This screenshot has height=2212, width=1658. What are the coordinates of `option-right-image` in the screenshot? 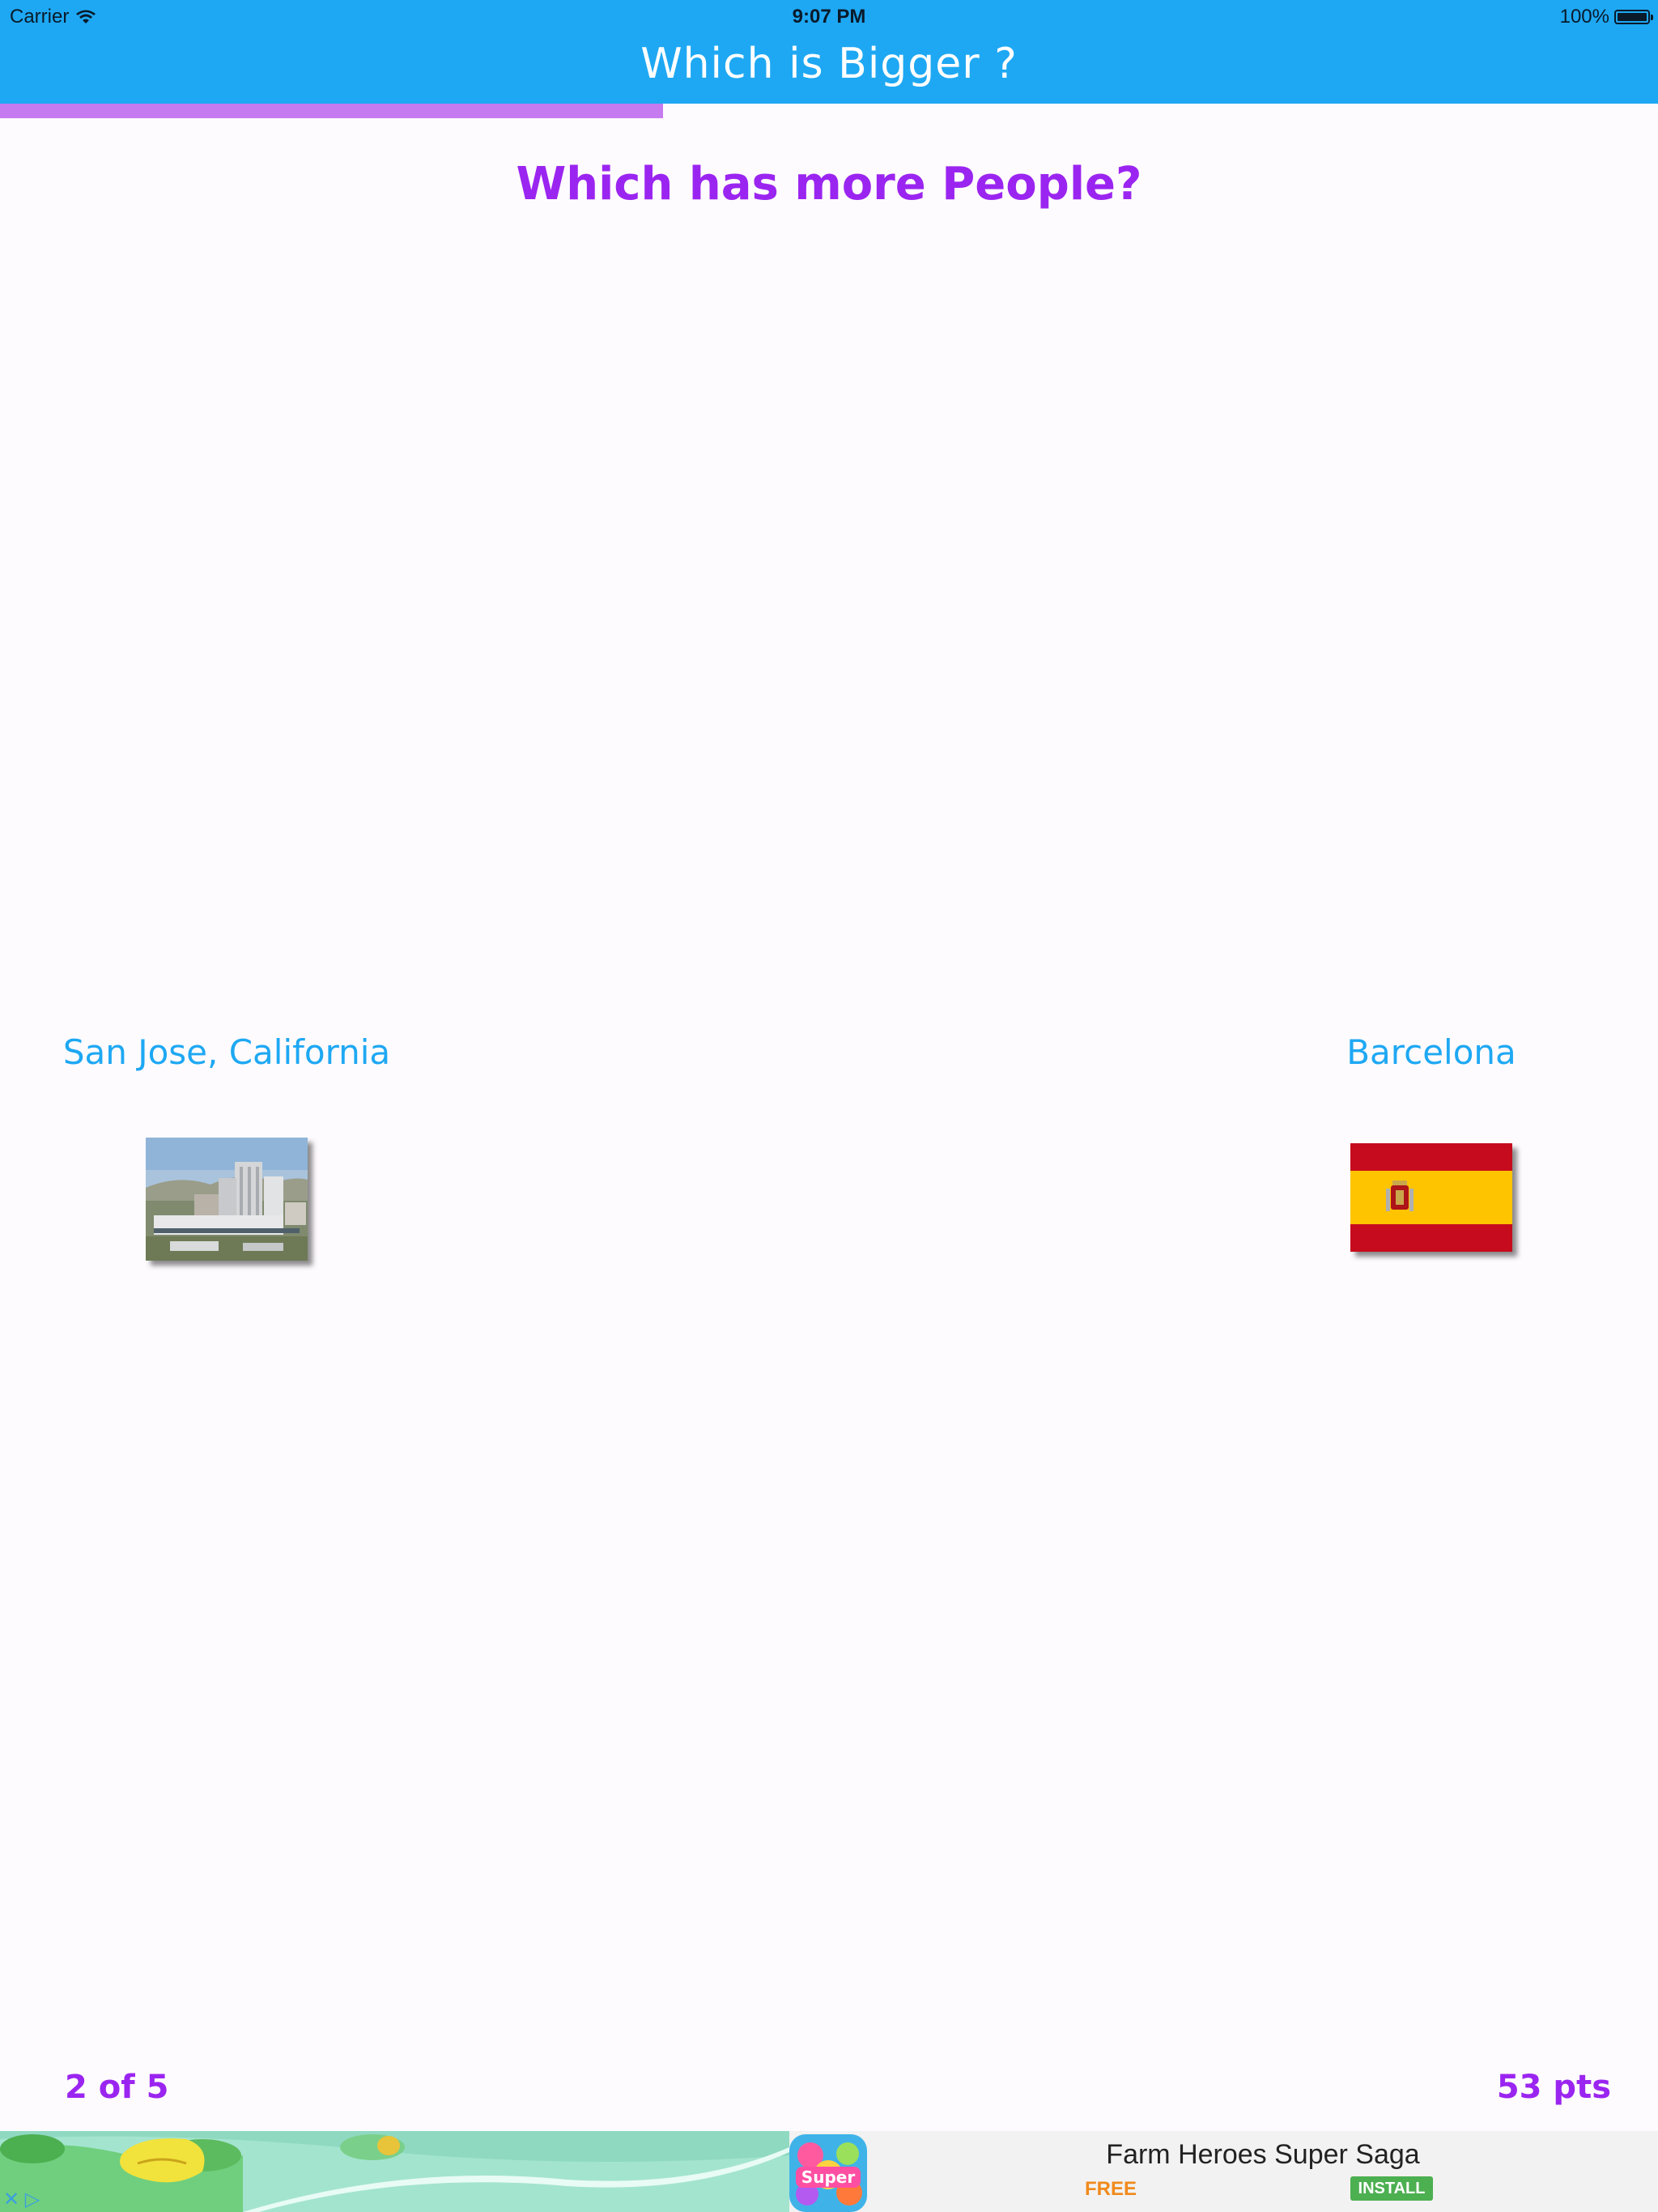 It's located at (1431, 1197).